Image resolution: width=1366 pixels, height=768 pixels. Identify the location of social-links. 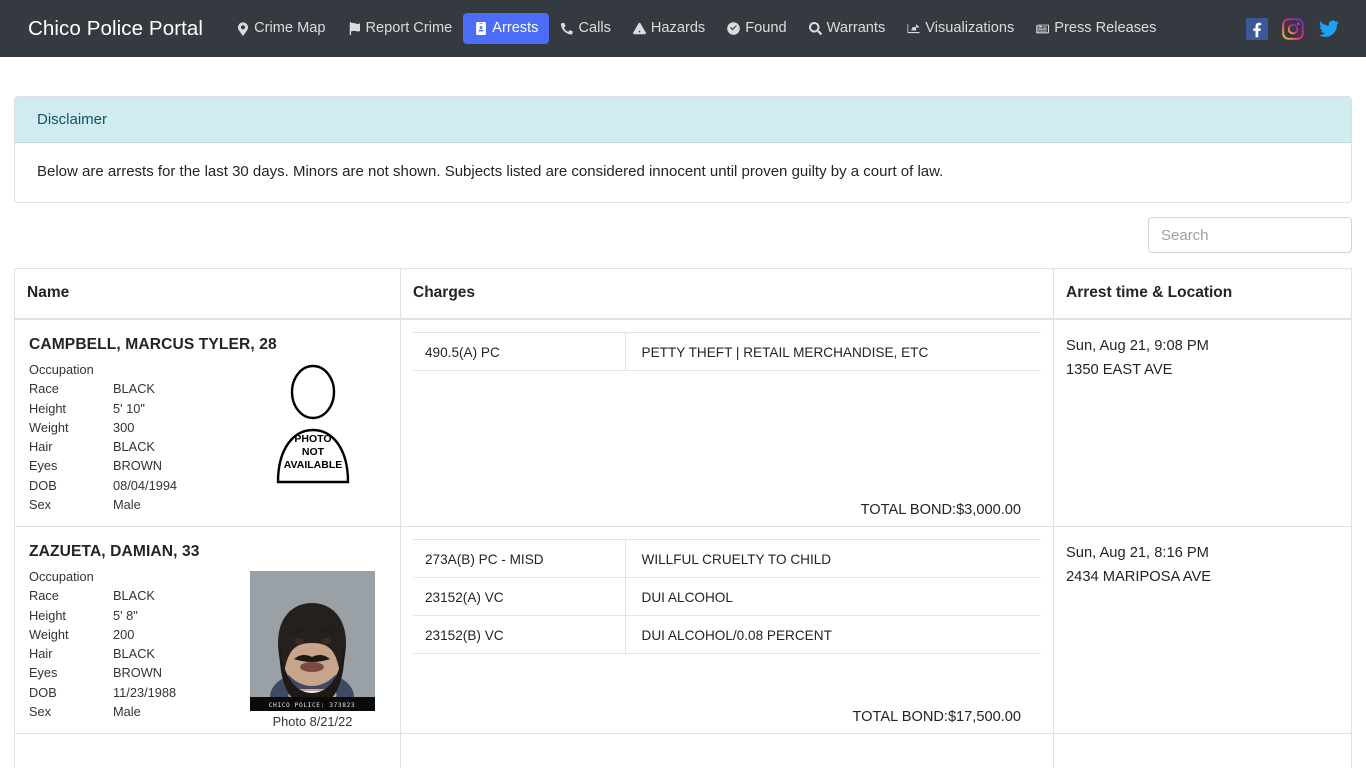
(1298, 28).